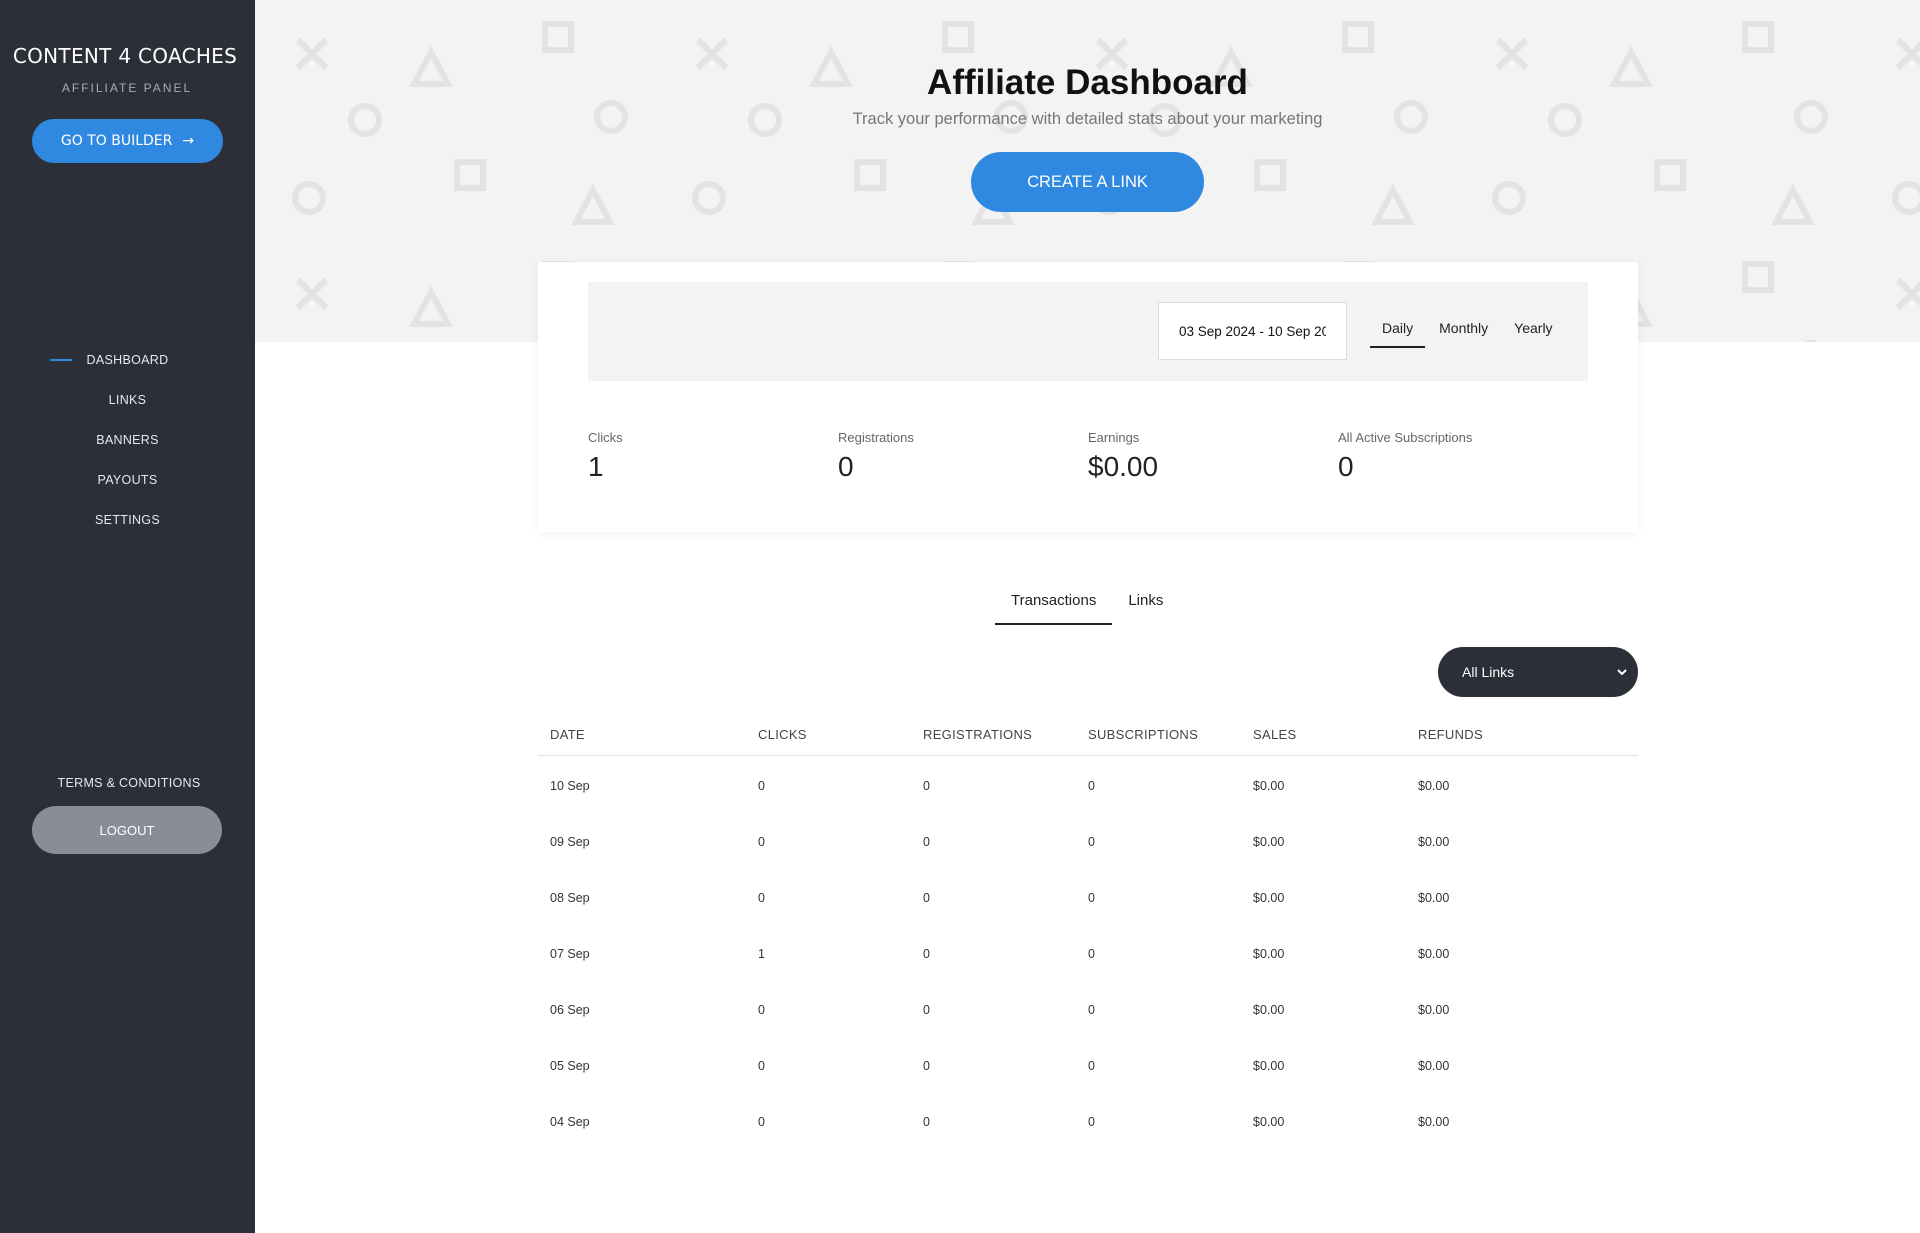 This screenshot has width=1920, height=1233. I want to click on column-header-sales: SALES, so click(1275, 734).